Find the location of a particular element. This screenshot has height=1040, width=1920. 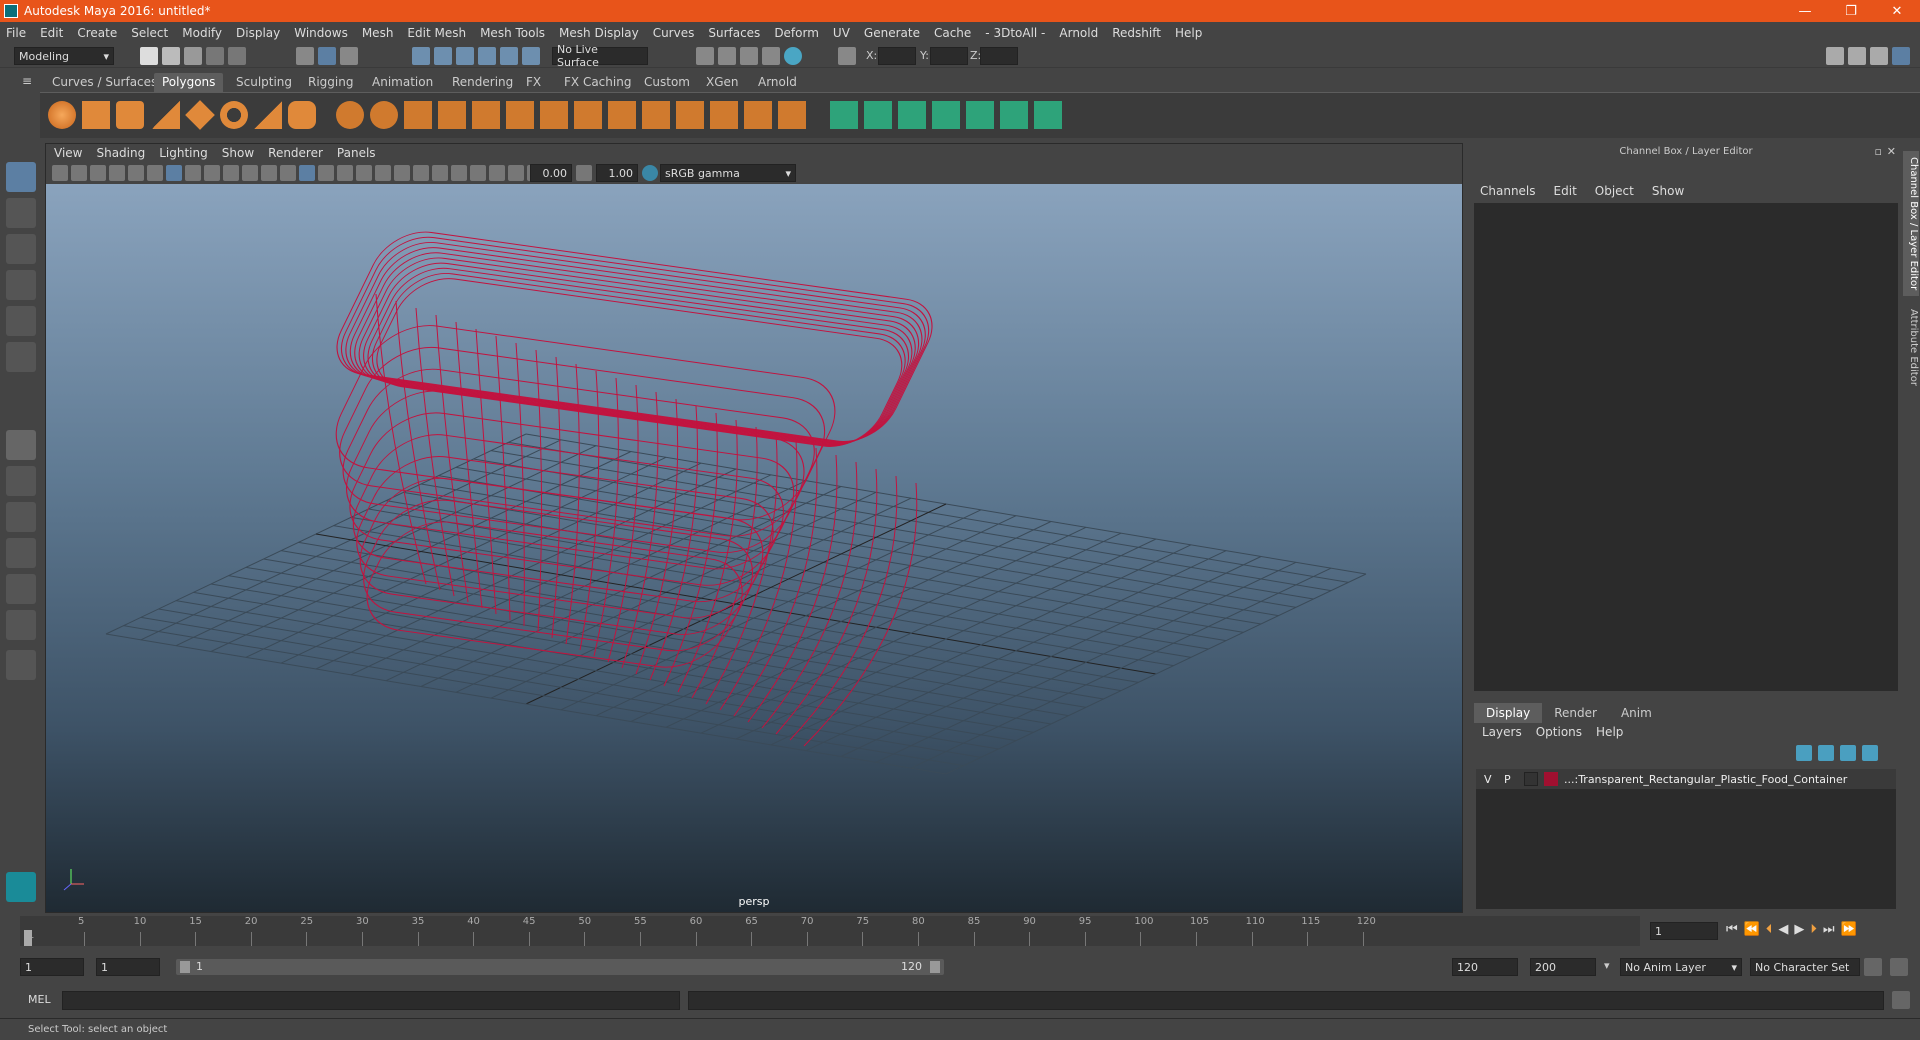

extrude-icon is located at coordinates (486, 115).